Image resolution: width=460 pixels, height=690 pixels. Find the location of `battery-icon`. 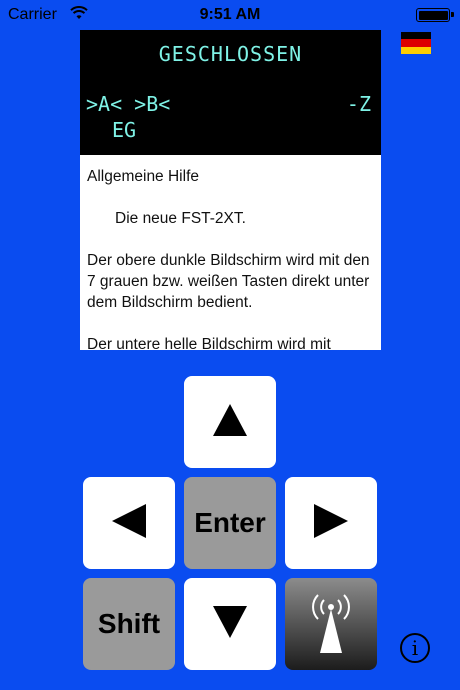

battery-icon is located at coordinates (435, 15).